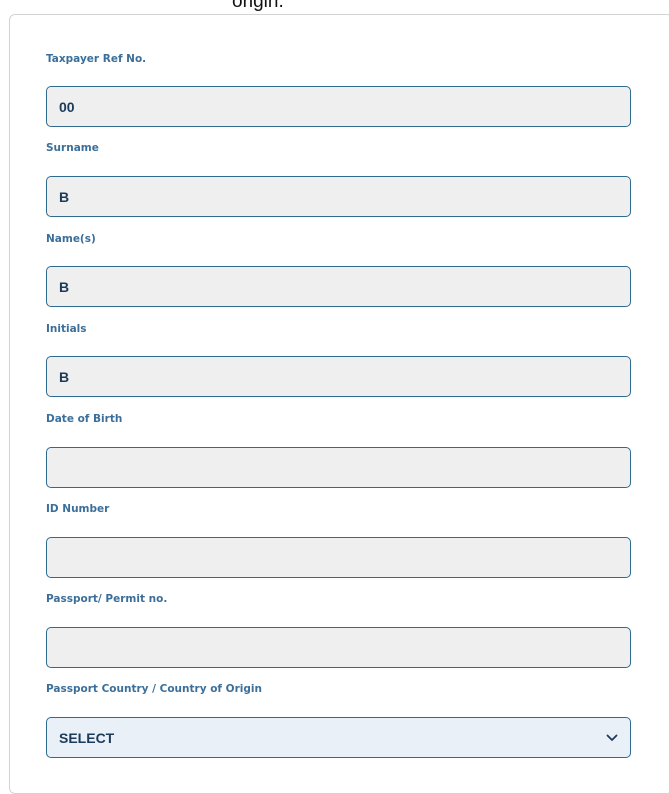  I want to click on passport-country-selected-value: SELECT, so click(87, 737).